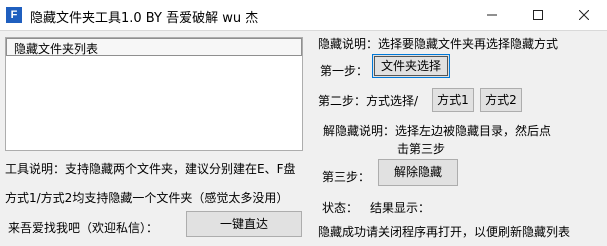  What do you see at coordinates (418, 172) in the screenshot?
I see `unhide-button: 解除隐藏` at bounding box center [418, 172].